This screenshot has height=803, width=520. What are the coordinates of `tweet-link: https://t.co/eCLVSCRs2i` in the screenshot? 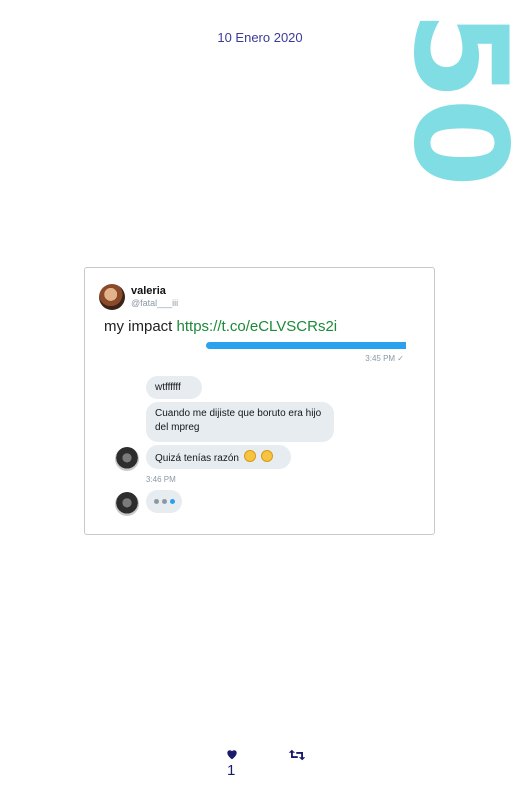 It's located at (257, 326).